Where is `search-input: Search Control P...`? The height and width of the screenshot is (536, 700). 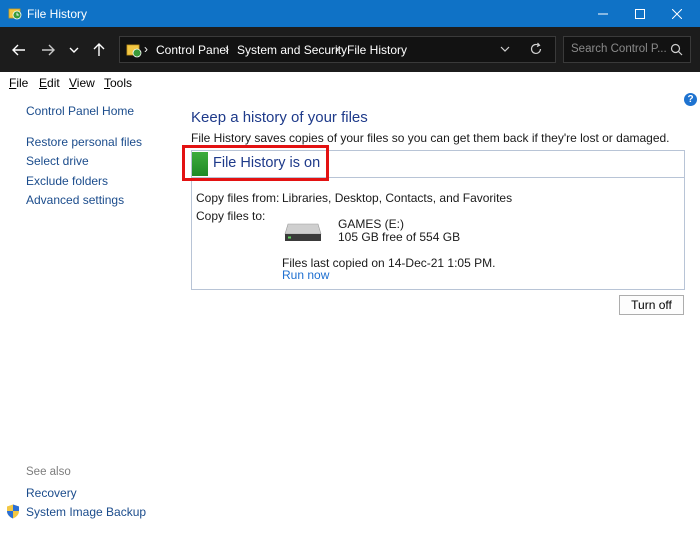 search-input: Search Control P... is located at coordinates (627, 49).